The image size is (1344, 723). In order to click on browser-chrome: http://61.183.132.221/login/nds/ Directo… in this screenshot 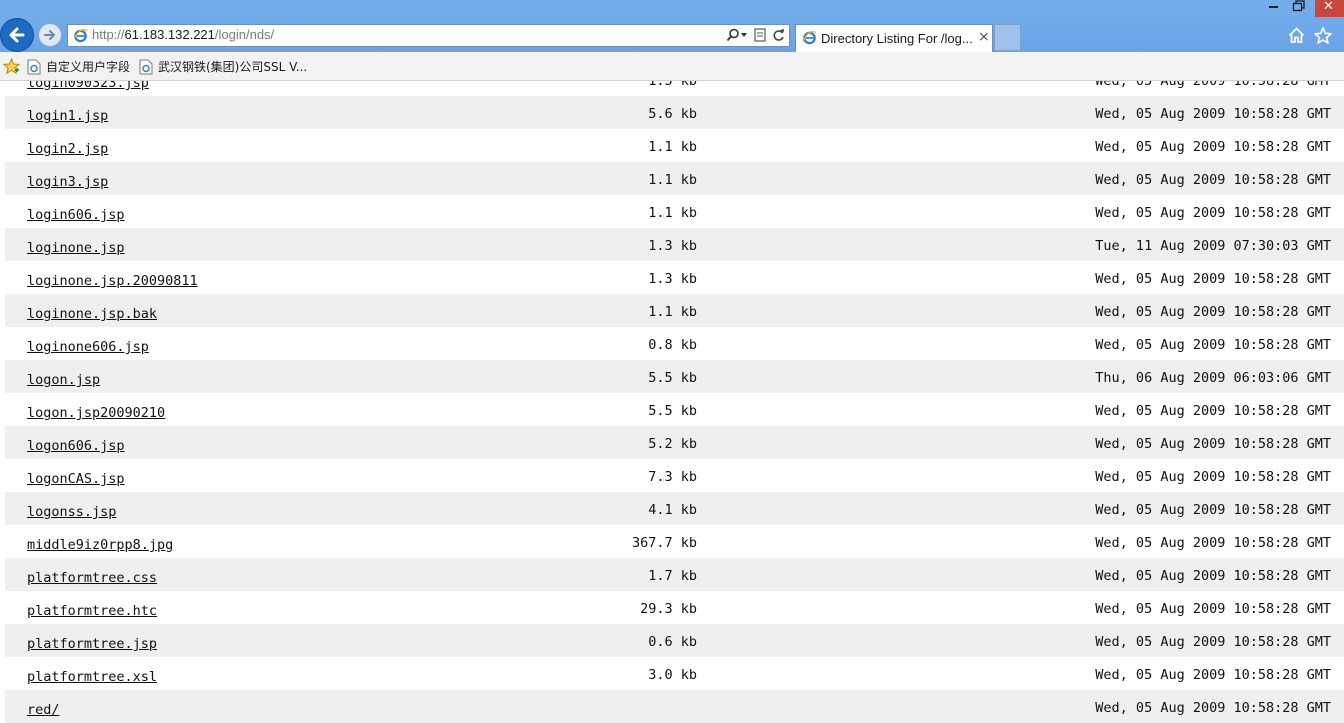, I will do `click(672, 40)`.